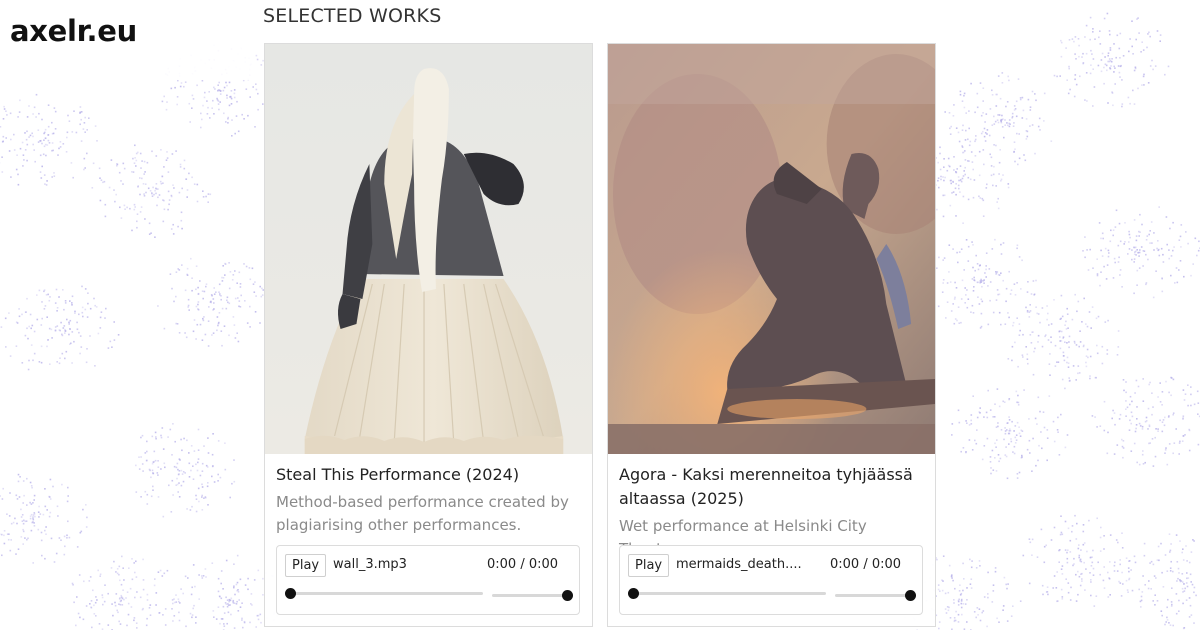  What do you see at coordinates (370, 564) in the screenshot?
I see `audio-file-name: wall_3.mp3` at bounding box center [370, 564].